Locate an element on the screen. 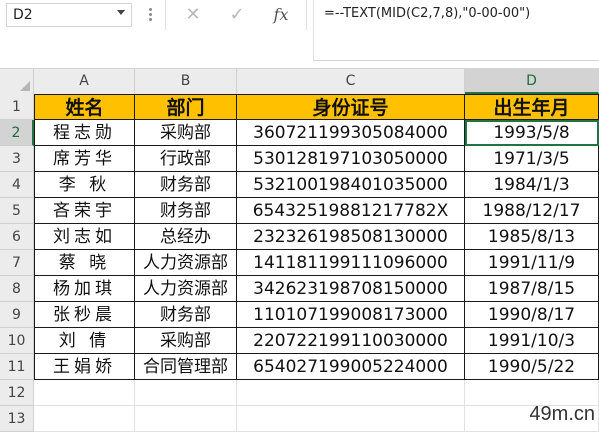 The height and width of the screenshot is (432, 599). column-headers: A B C D is located at coordinates (299, 81).